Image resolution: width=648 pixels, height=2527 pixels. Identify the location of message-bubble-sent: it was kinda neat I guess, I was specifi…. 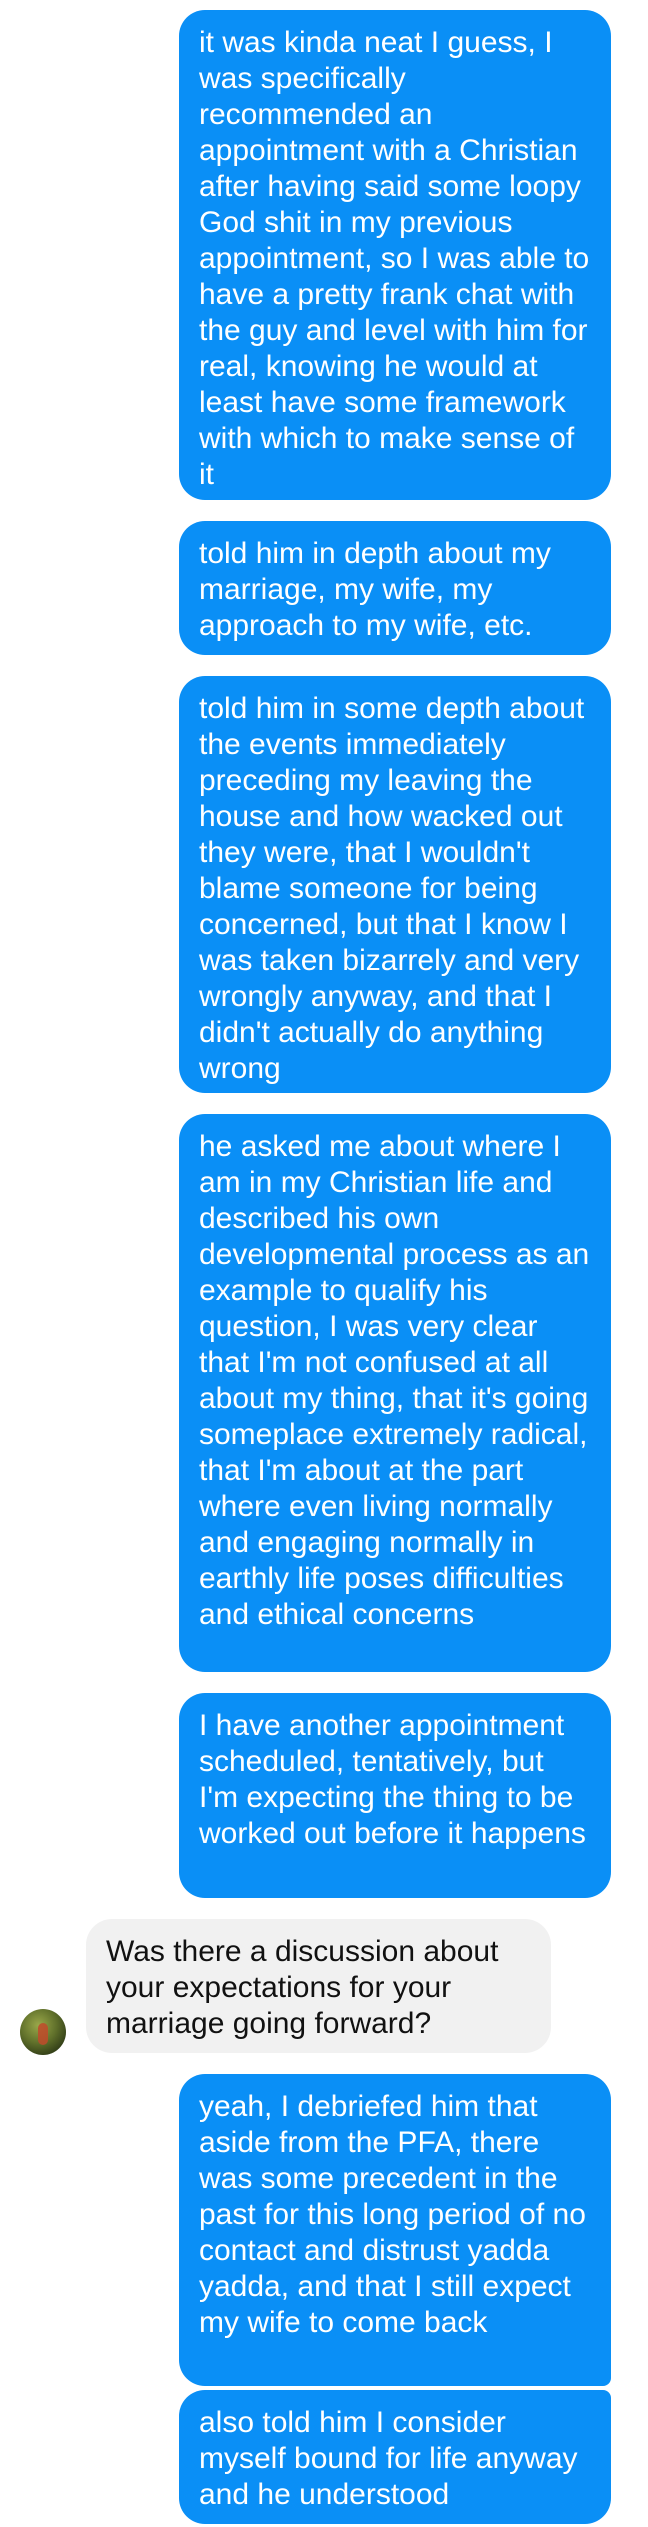
(395, 255).